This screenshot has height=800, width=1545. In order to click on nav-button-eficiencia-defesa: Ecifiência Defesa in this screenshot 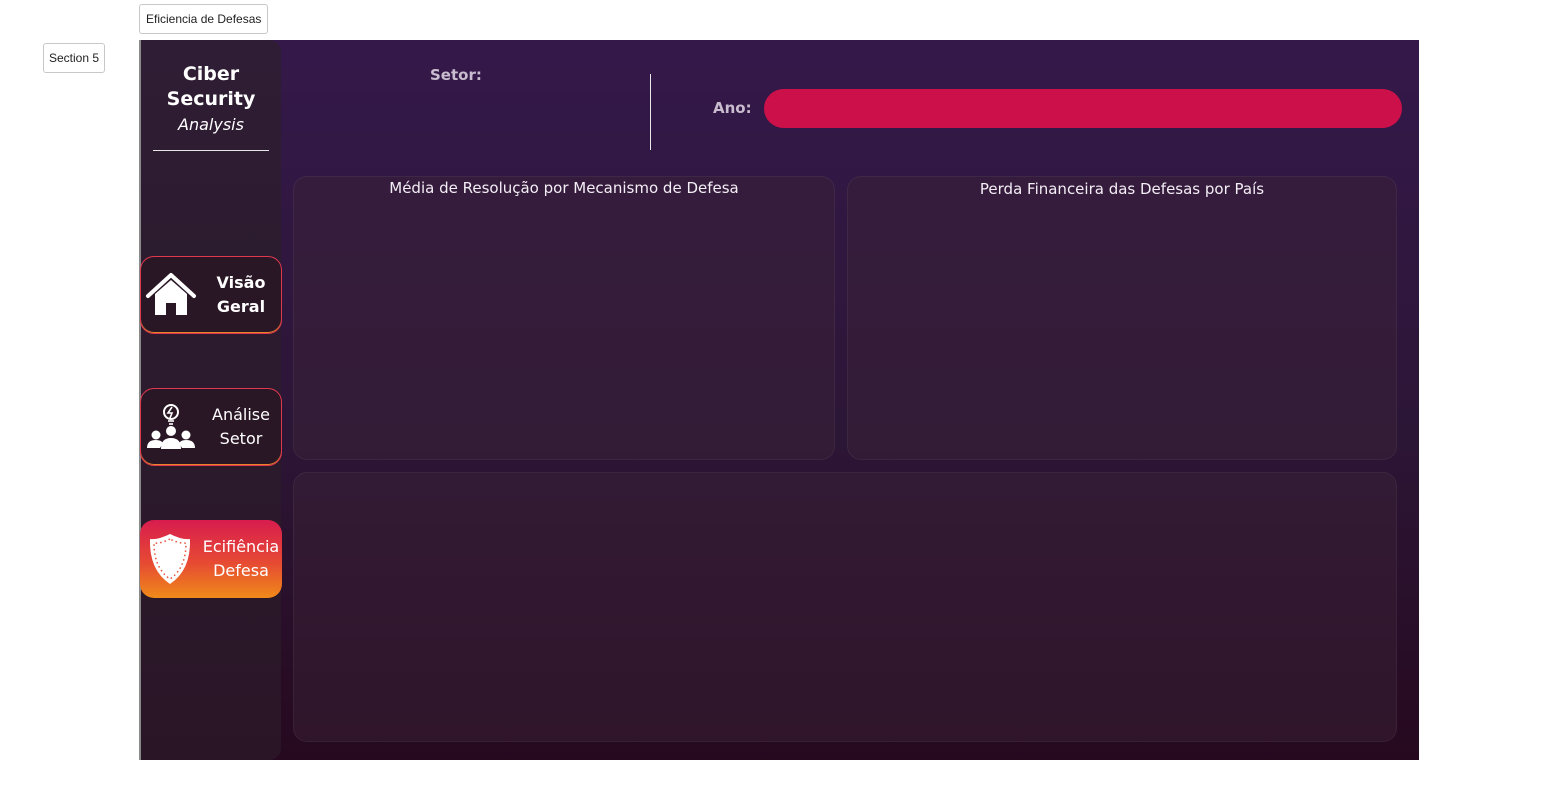, I will do `click(211, 559)`.